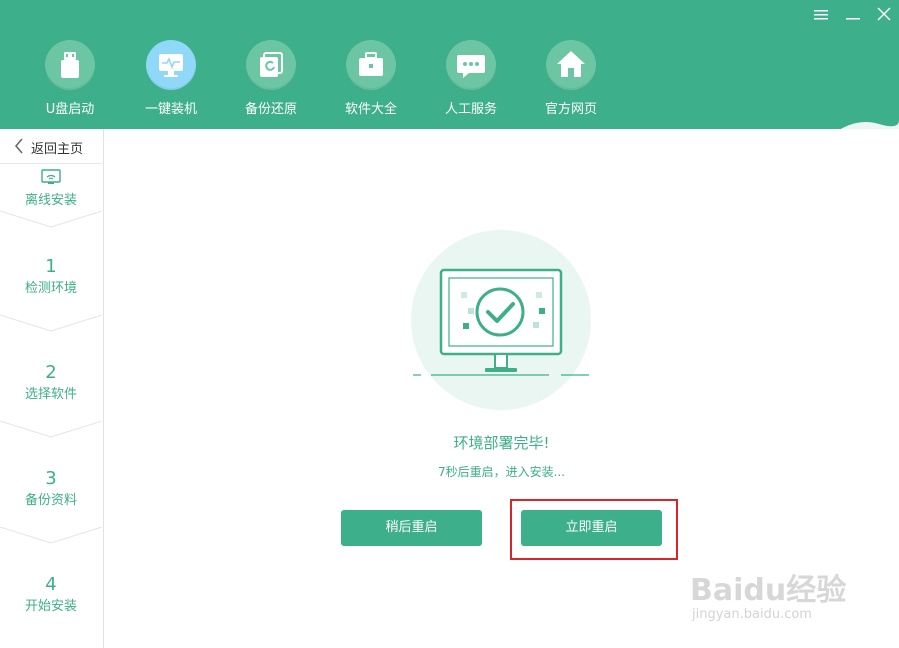  Describe the element at coordinates (853, 16) in the screenshot. I see `minimize-icon` at that location.